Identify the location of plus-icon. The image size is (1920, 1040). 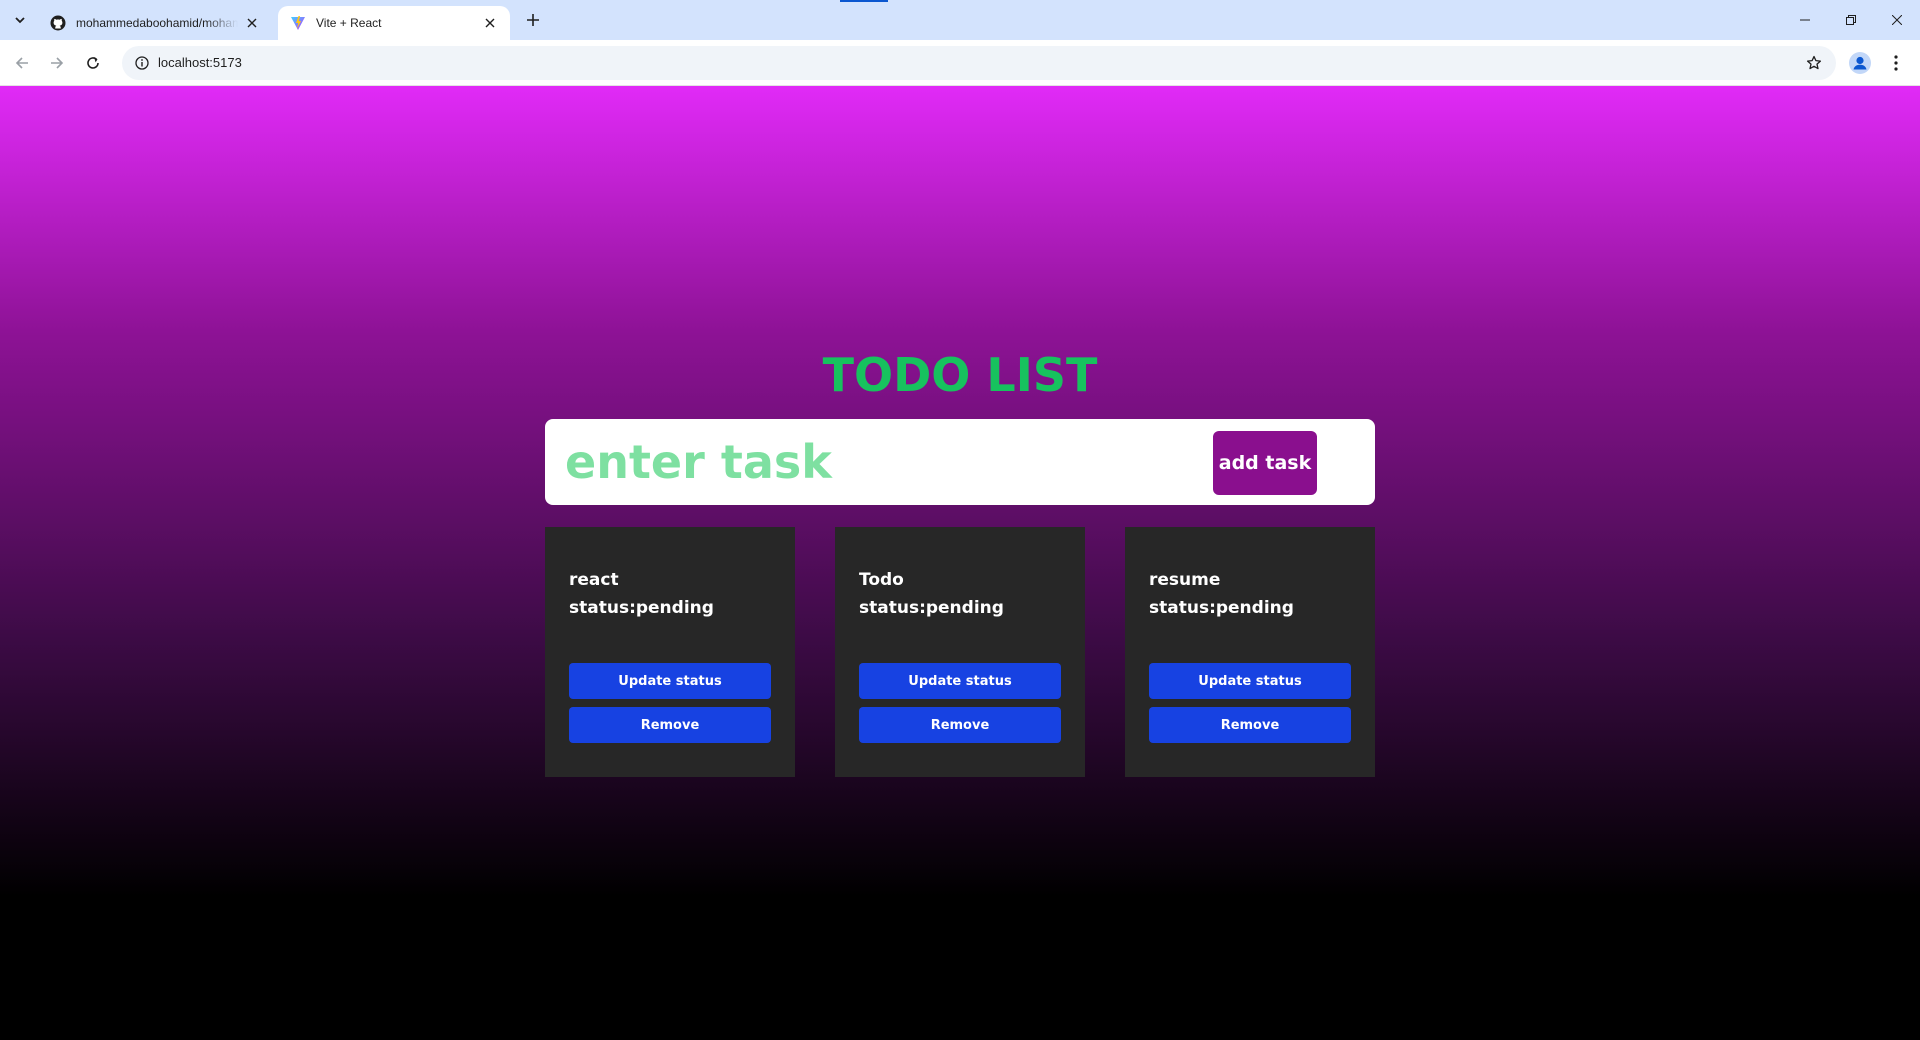
(533, 20).